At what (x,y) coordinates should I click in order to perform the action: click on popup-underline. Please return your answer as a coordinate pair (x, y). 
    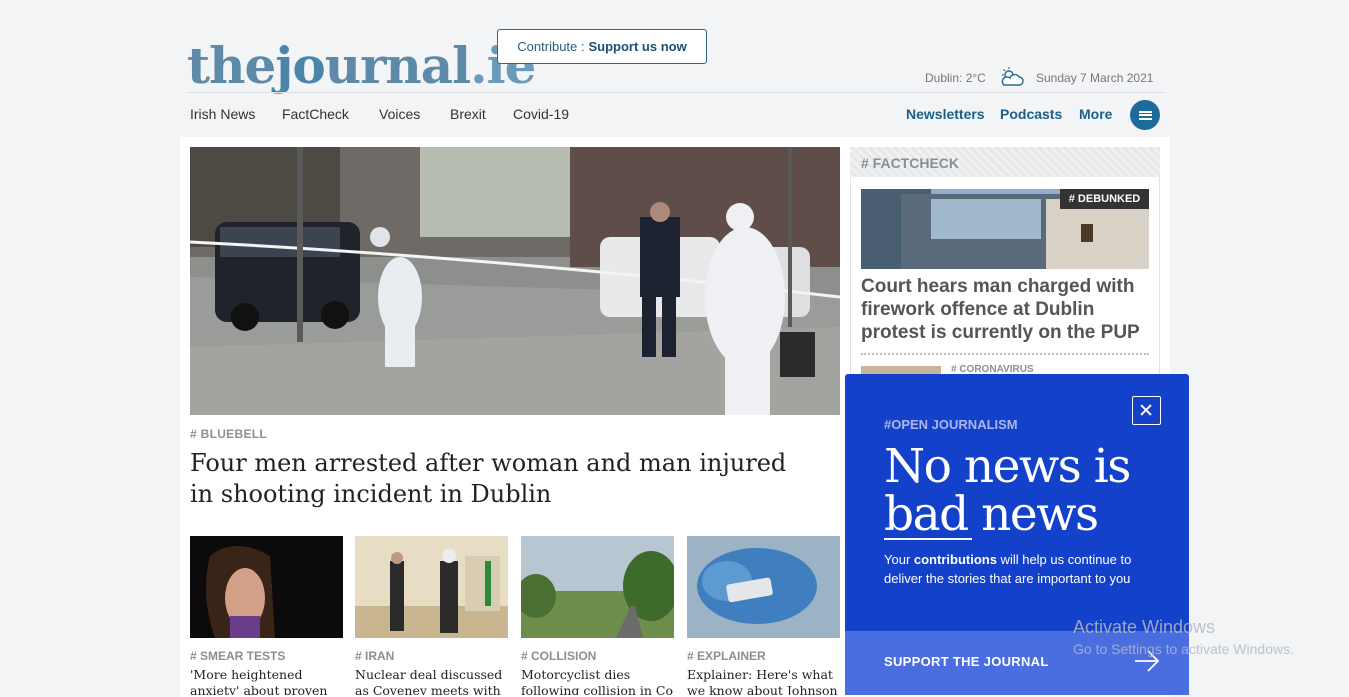
    Looking at the image, I should click on (928, 539).